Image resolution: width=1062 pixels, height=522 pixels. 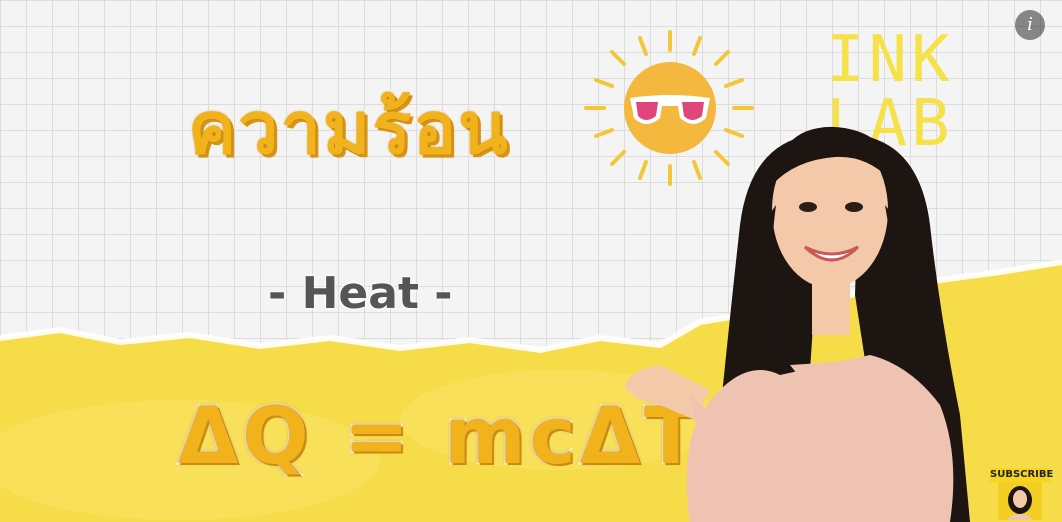 What do you see at coordinates (1020, 501) in the screenshot?
I see `channel-avatar` at bounding box center [1020, 501].